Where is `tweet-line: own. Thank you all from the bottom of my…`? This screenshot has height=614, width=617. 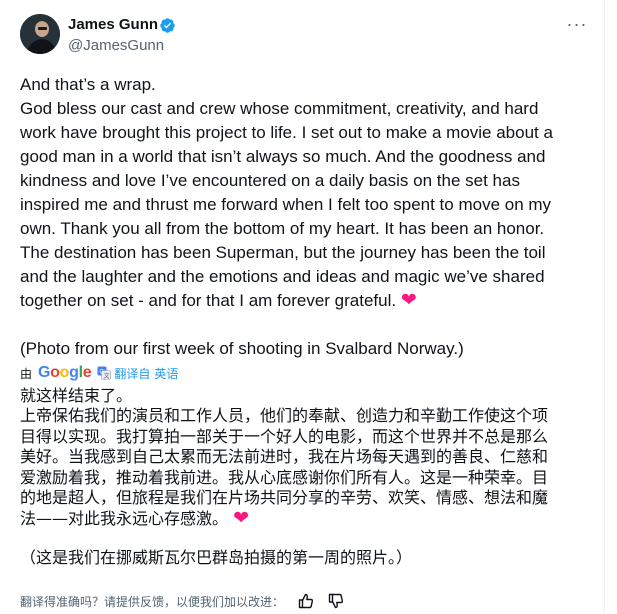
tweet-line: own. Thank you all from the bottom of my… is located at coordinates (282, 228).